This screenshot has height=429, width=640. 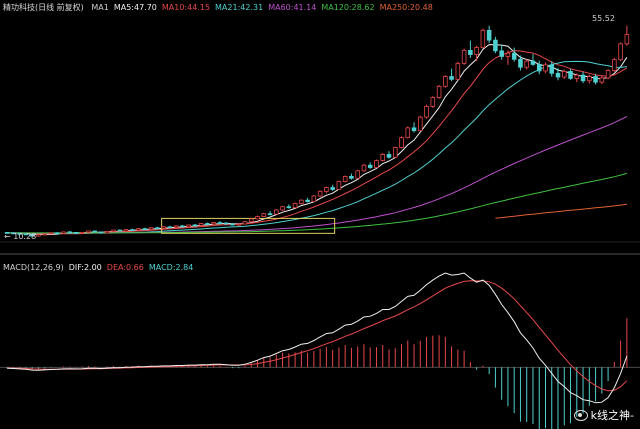 What do you see at coordinates (125, 267) in the screenshot?
I see `macd-legend-item: DEA:0.66` at bounding box center [125, 267].